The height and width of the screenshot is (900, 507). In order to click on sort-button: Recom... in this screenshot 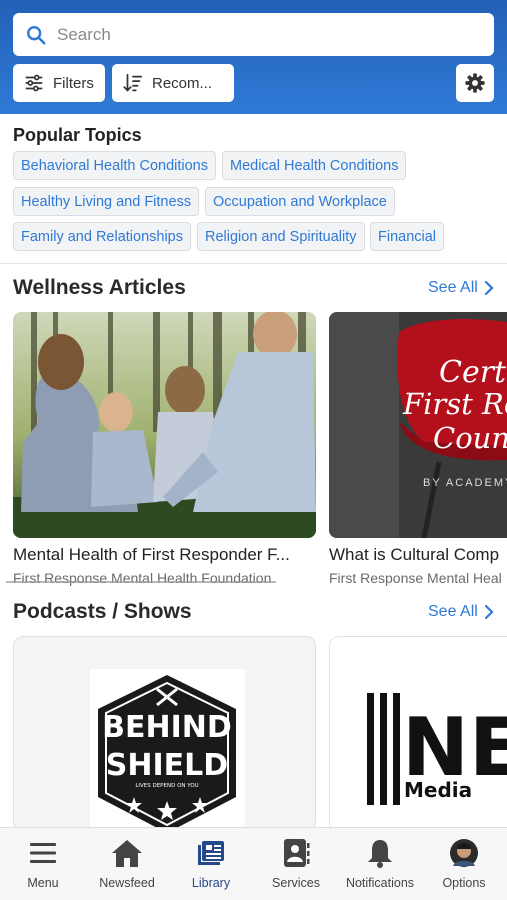, I will do `click(173, 83)`.